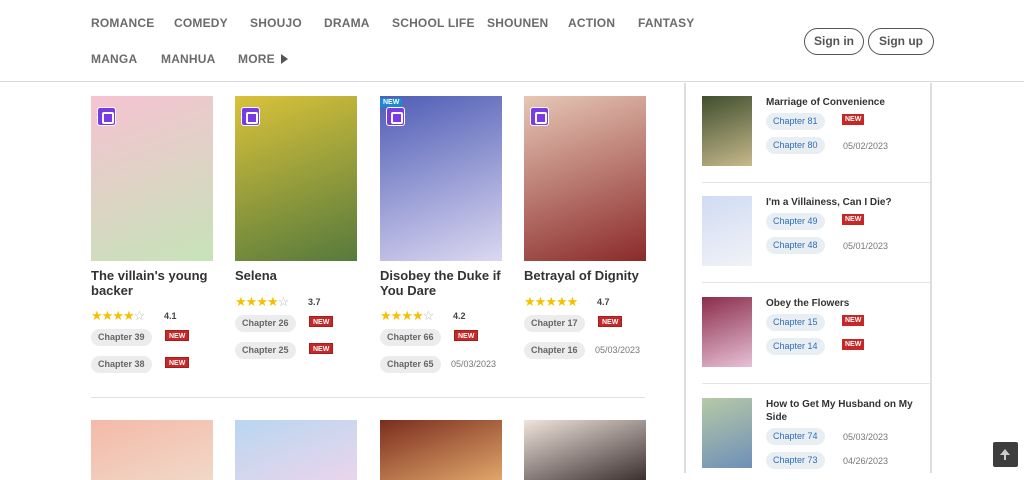  What do you see at coordinates (265, 350) in the screenshot?
I see `chapter-link: Chapter 25` at bounding box center [265, 350].